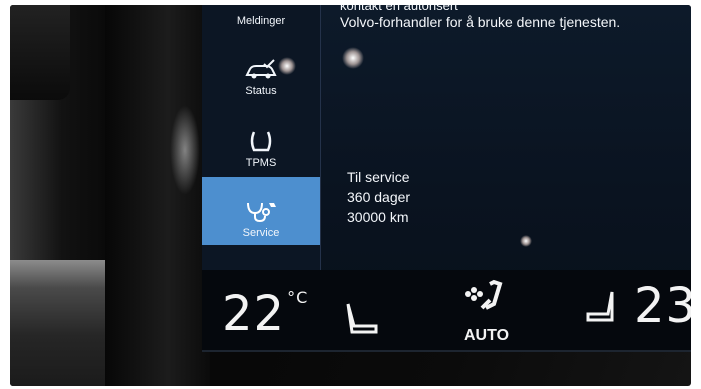  I want to click on message-line-1: kontakt en autorisert, so click(399, 9).